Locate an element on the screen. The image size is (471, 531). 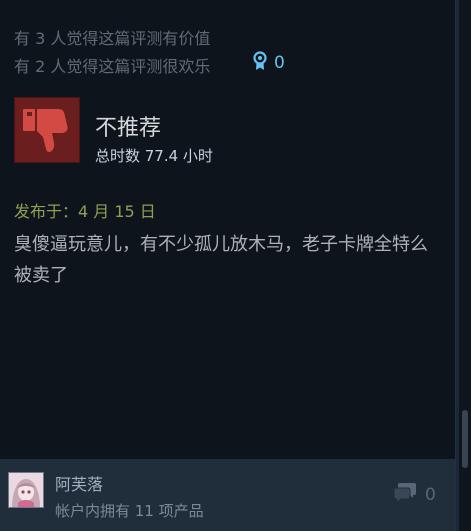
award-button: 0 is located at coordinates (268, 63).